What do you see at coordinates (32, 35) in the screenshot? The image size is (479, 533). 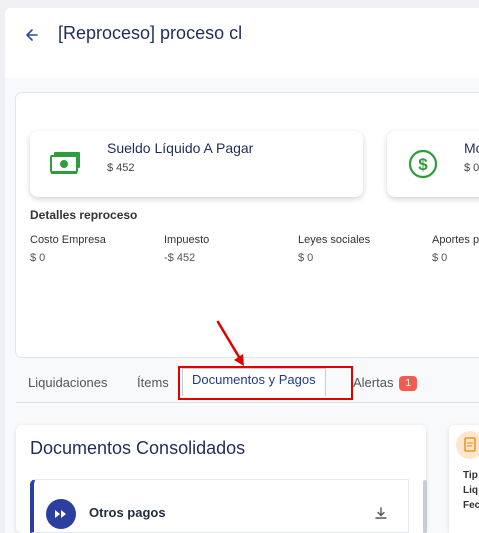 I see `back-arrow-icon` at bounding box center [32, 35].